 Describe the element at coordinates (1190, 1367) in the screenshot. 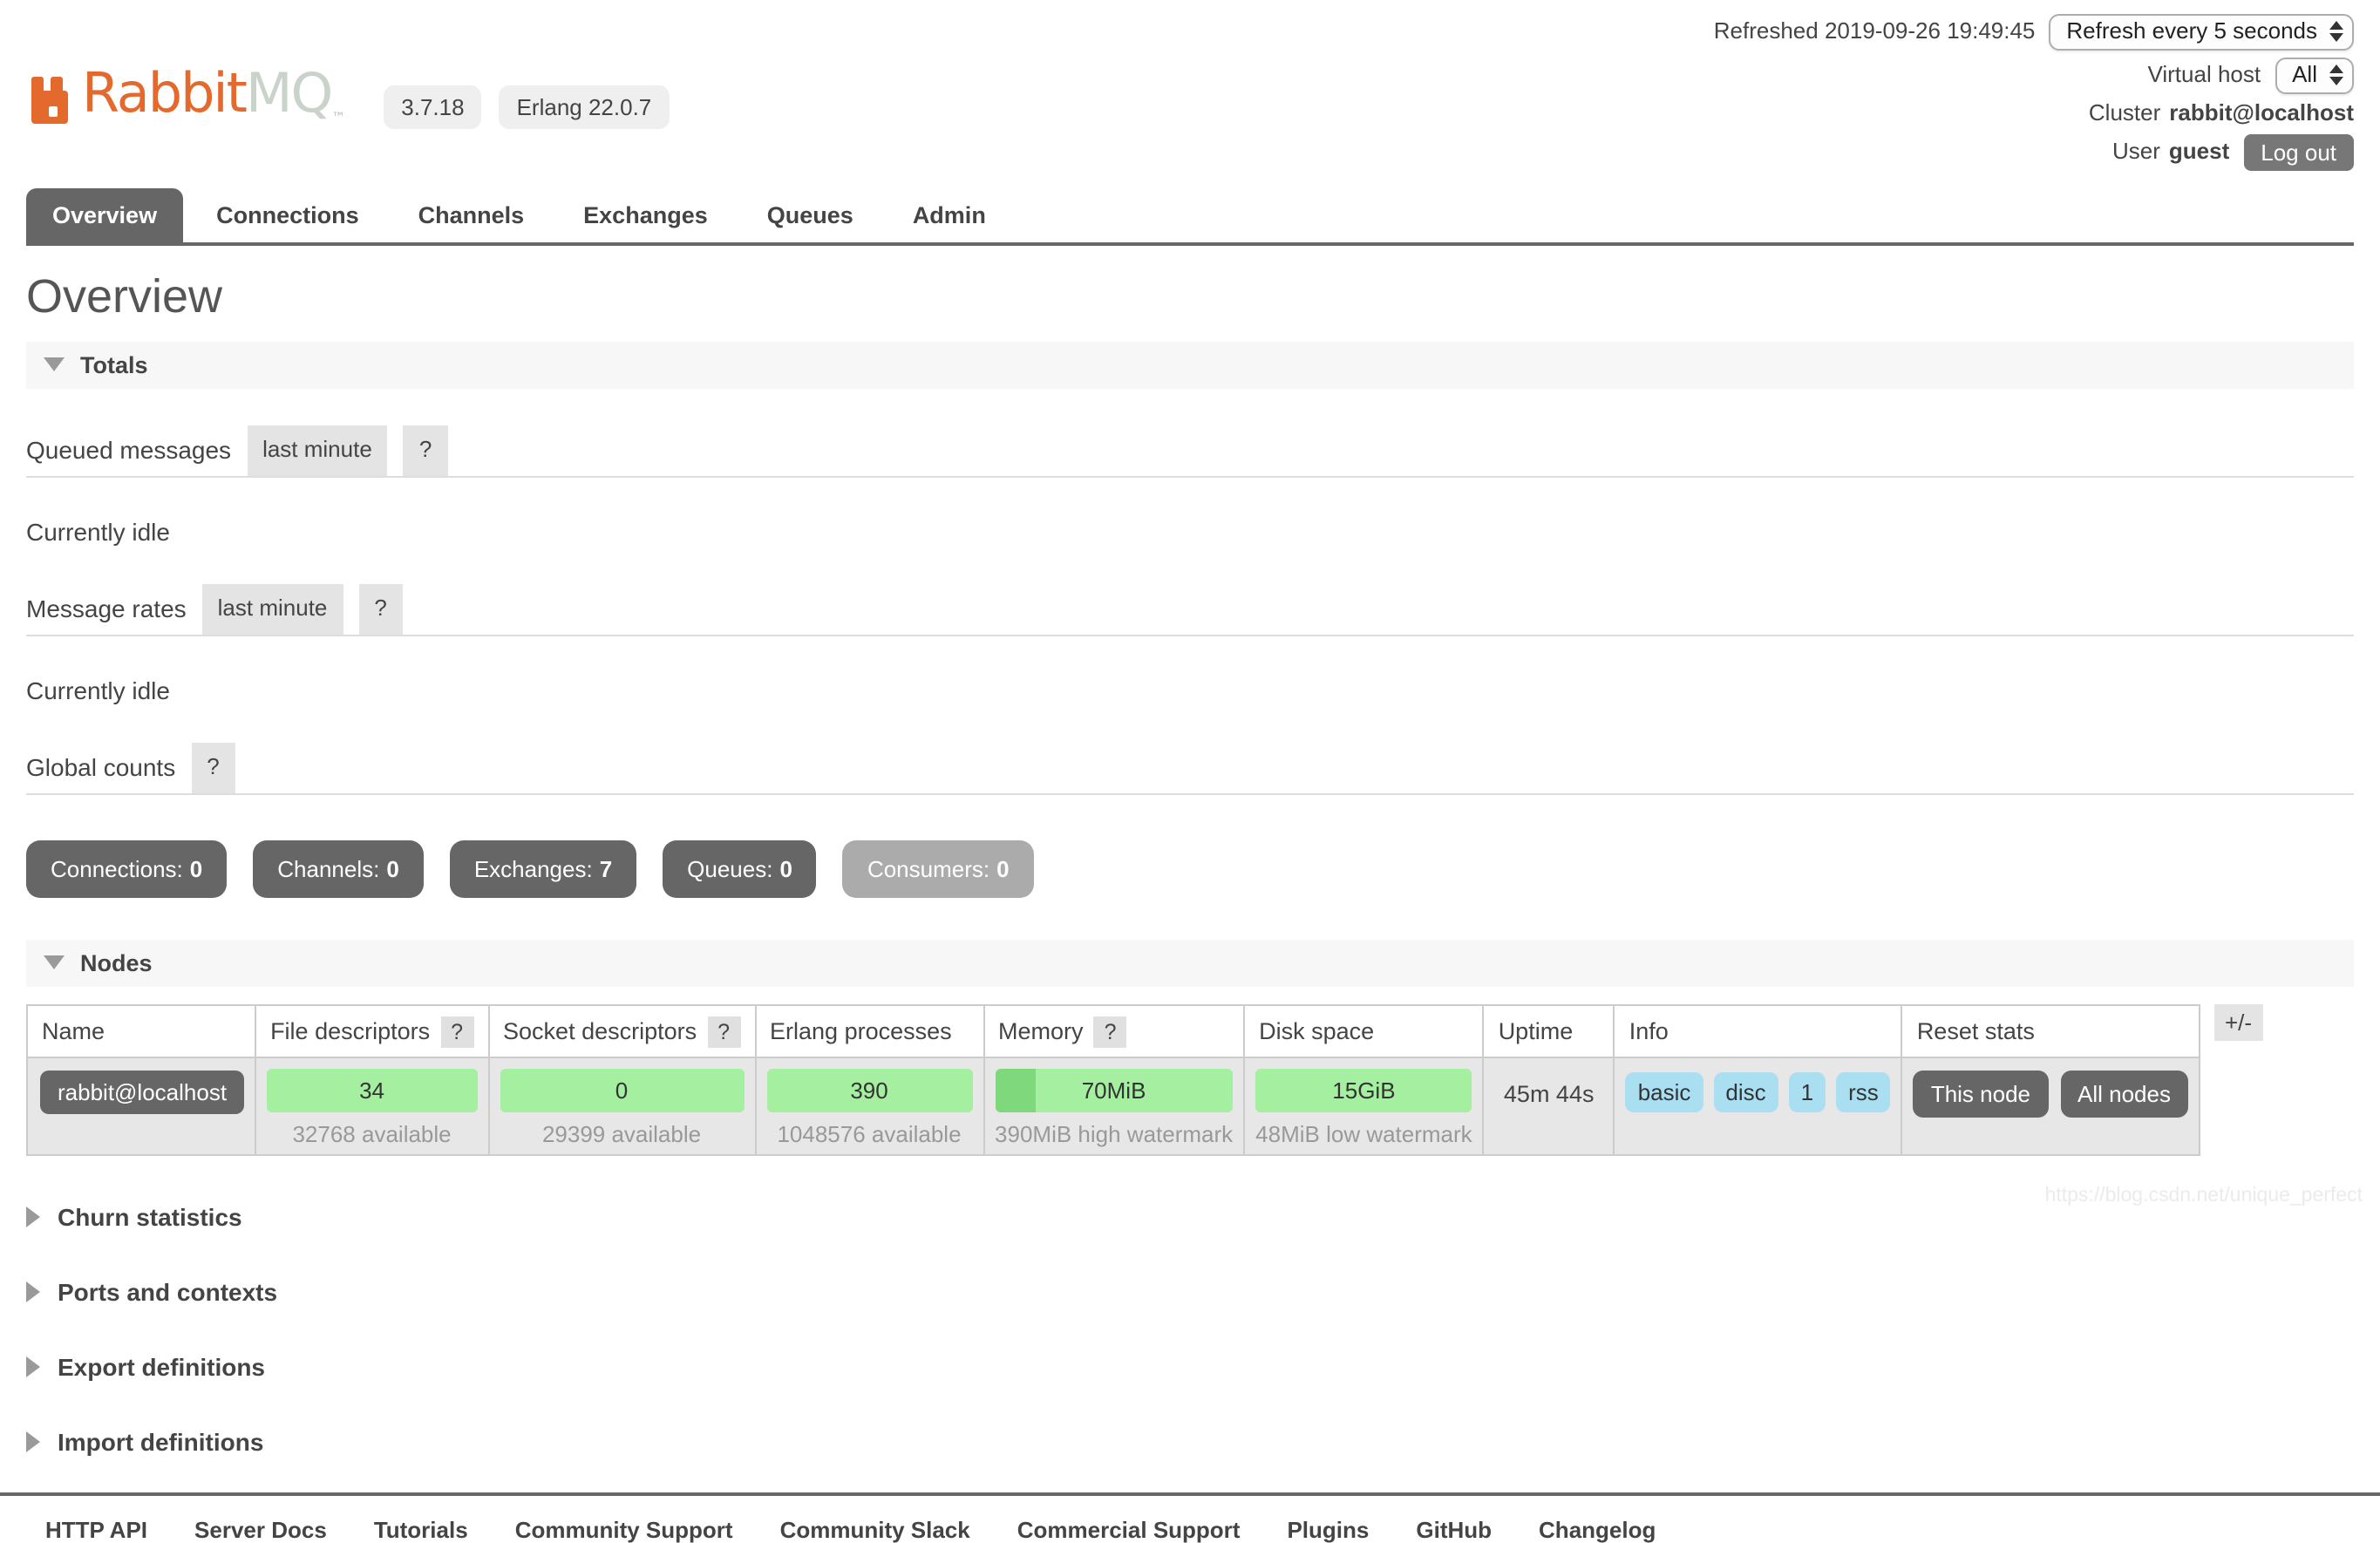

I see `export-definitions-section-header: Export definitions` at that location.